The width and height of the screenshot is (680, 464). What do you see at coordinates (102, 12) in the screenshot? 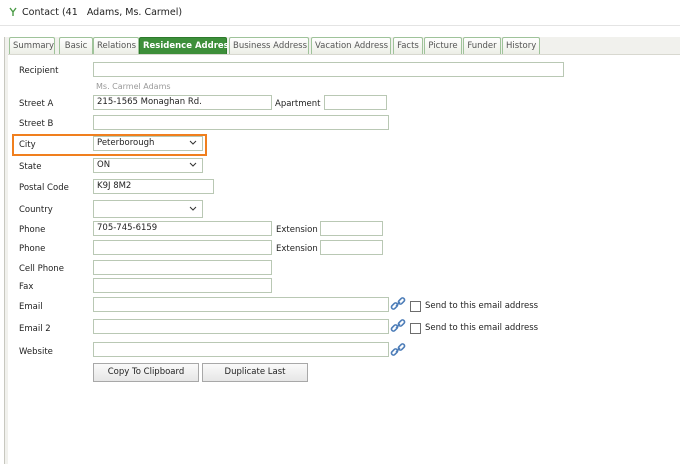
I see `window-title: Contact (41 Adams, Ms. Carmel)` at bounding box center [102, 12].